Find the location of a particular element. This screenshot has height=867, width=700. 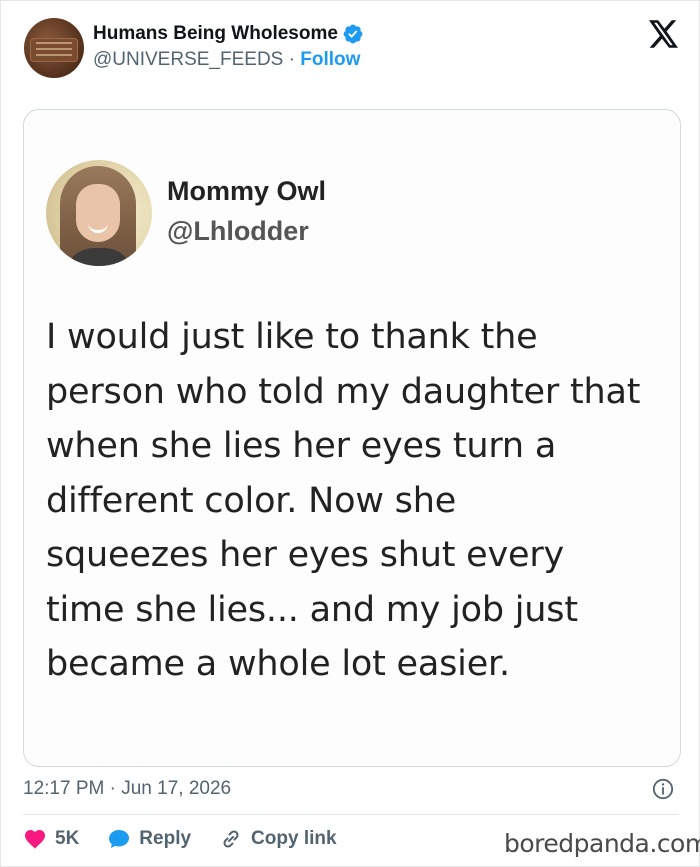

account-handle: @UNIVERSE_FEEDS is located at coordinates (188, 59).